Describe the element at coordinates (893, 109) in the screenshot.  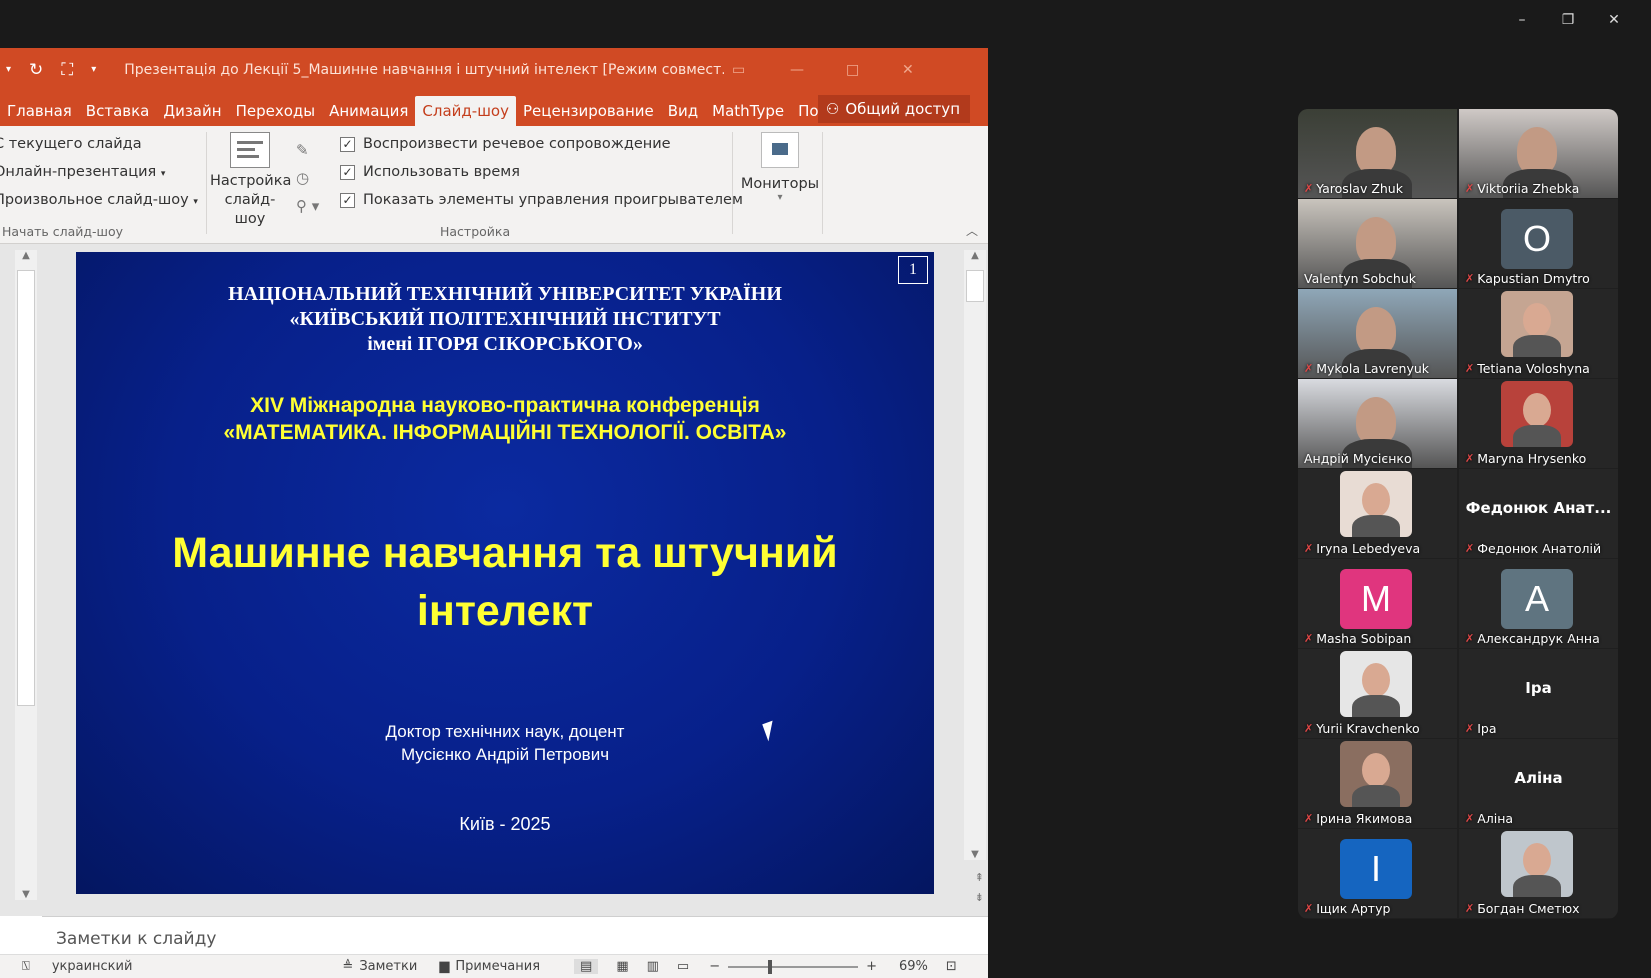
I see `share-button: ⚇ Общий доступ` at that location.